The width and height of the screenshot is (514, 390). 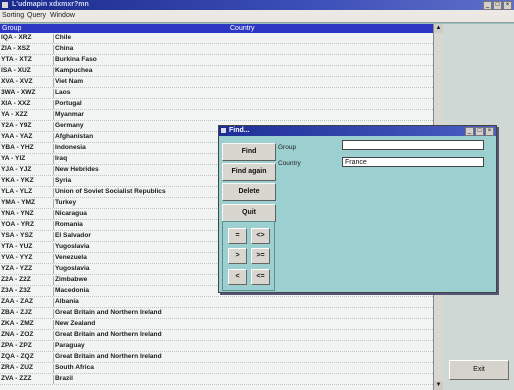 What do you see at coordinates (216, 105) in the screenshot?
I see `table-row: XIA - XXZ Portugal` at bounding box center [216, 105].